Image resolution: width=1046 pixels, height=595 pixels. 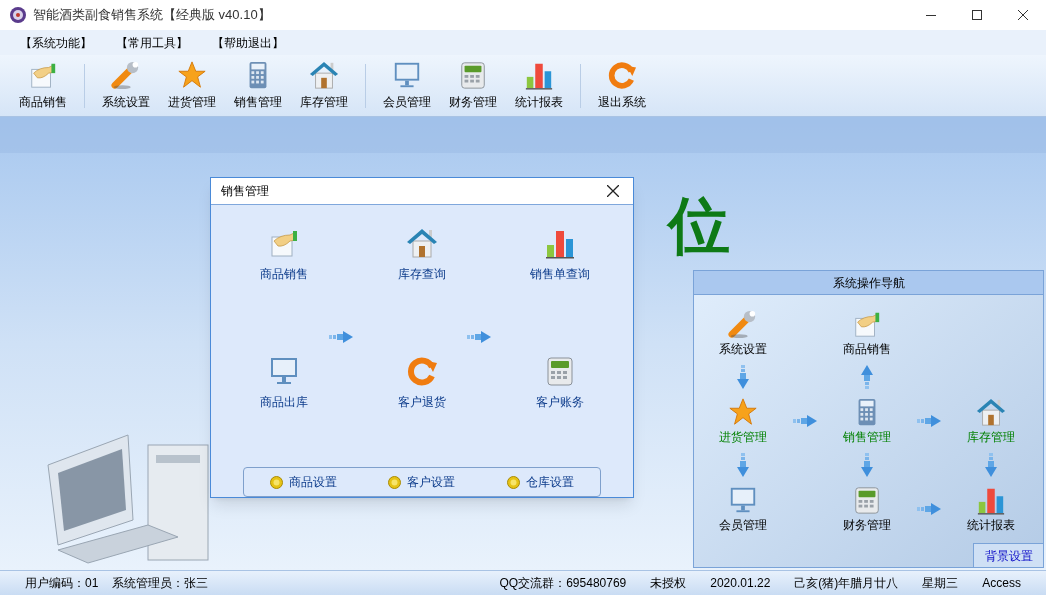 What do you see at coordinates (541, 482) in the screenshot?
I see `settings-button: 仓库设置` at bounding box center [541, 482].